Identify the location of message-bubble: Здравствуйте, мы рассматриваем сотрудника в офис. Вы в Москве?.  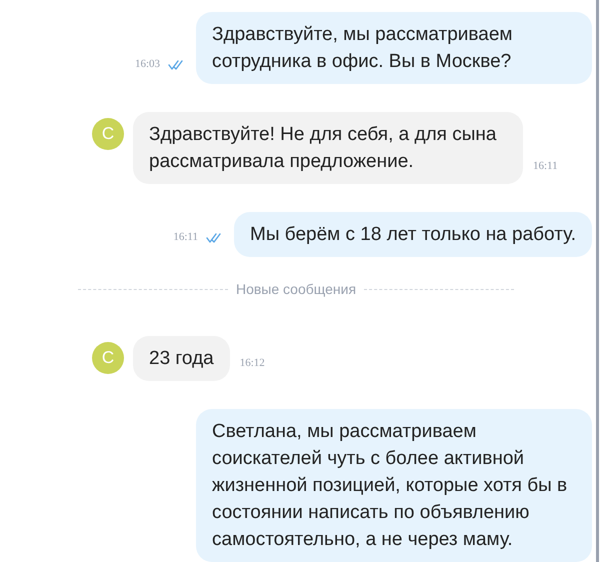
(394, 48).